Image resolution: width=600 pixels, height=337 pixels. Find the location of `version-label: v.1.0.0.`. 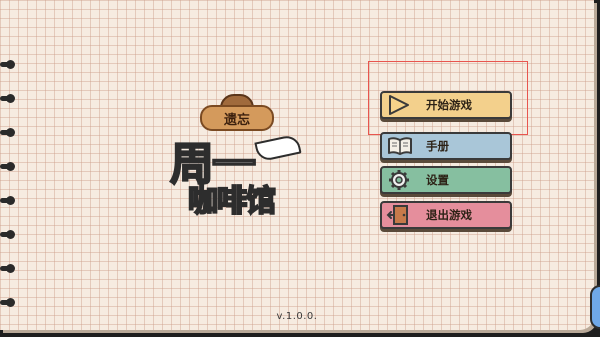

version-label: v.1.0.0. is located at coordinates (297, 316).